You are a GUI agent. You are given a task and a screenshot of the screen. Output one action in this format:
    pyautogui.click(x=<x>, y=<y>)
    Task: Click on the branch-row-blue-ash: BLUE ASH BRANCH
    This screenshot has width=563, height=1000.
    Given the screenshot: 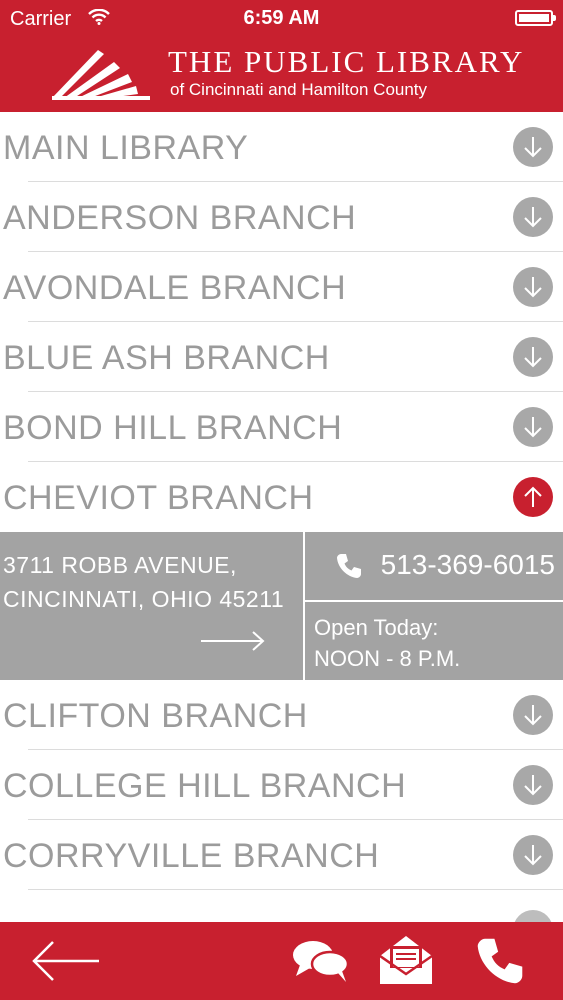 What is the action you would take?
    pyautogui.click(x=281, y=357)
    